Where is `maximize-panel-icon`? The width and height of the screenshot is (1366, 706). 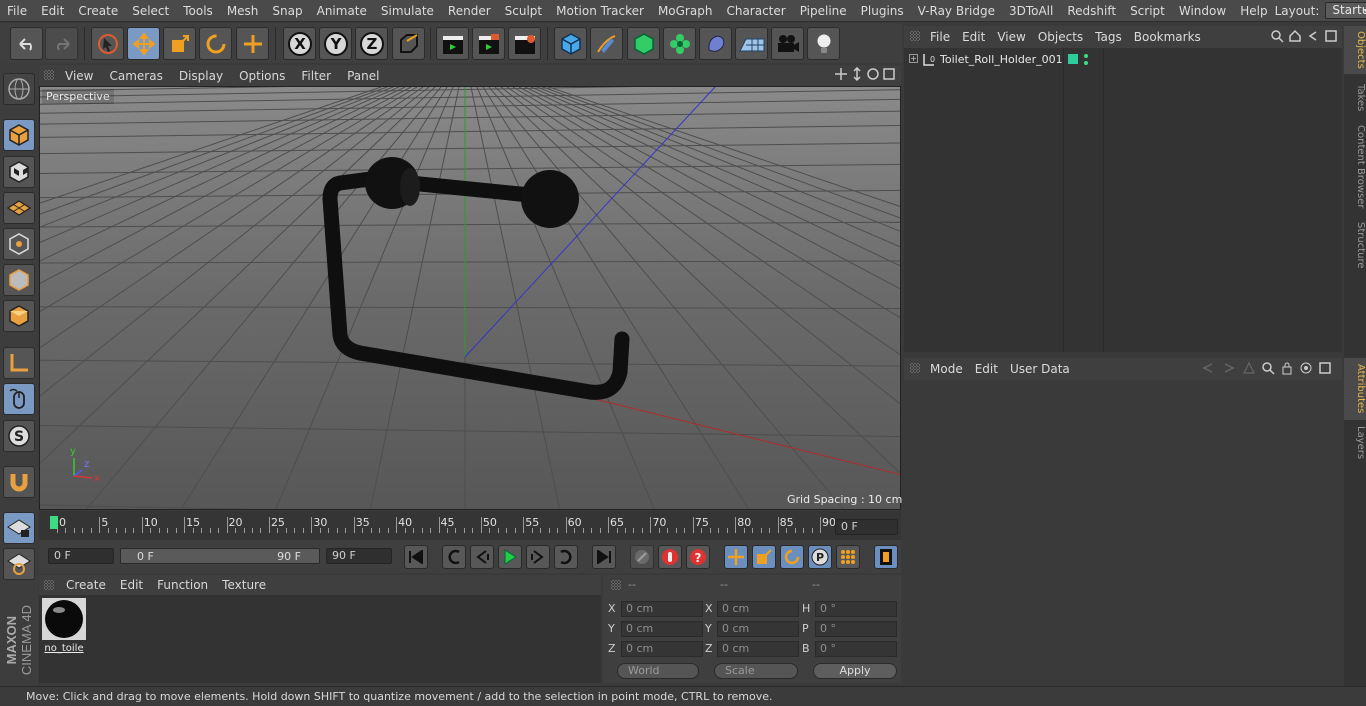
maximize-panel-icon is located at coordinates (1325, 368).